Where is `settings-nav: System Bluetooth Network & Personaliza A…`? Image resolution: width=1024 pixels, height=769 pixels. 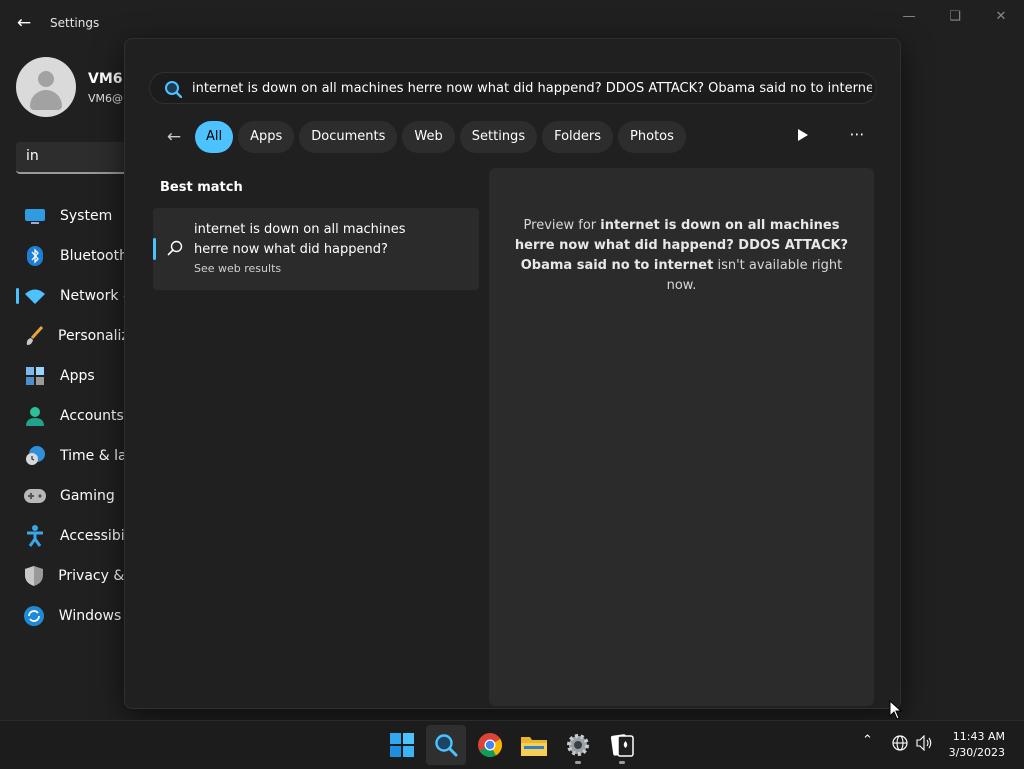 settings-nav: System Bluetooth Network & Personaliza A… is located at coordinates (76, 416).